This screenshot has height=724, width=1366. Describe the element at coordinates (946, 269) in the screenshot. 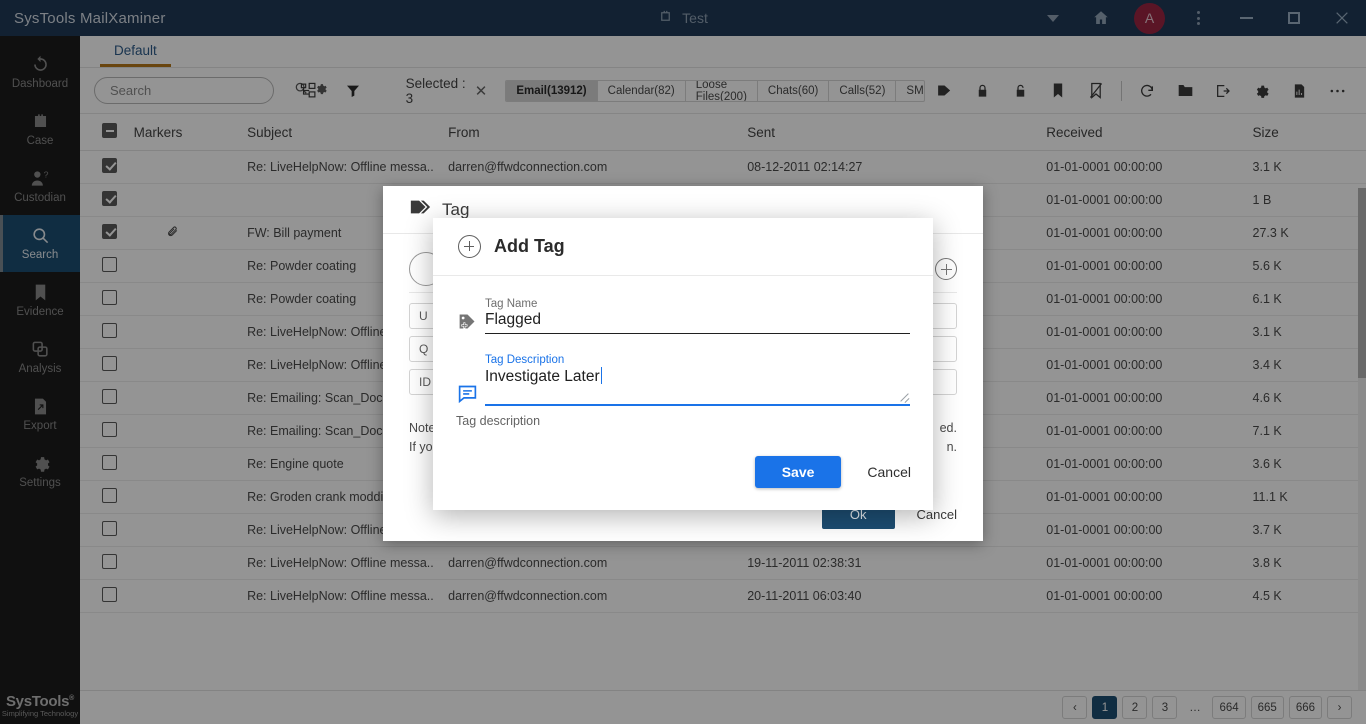

I see `add-circle-icon` at that location.